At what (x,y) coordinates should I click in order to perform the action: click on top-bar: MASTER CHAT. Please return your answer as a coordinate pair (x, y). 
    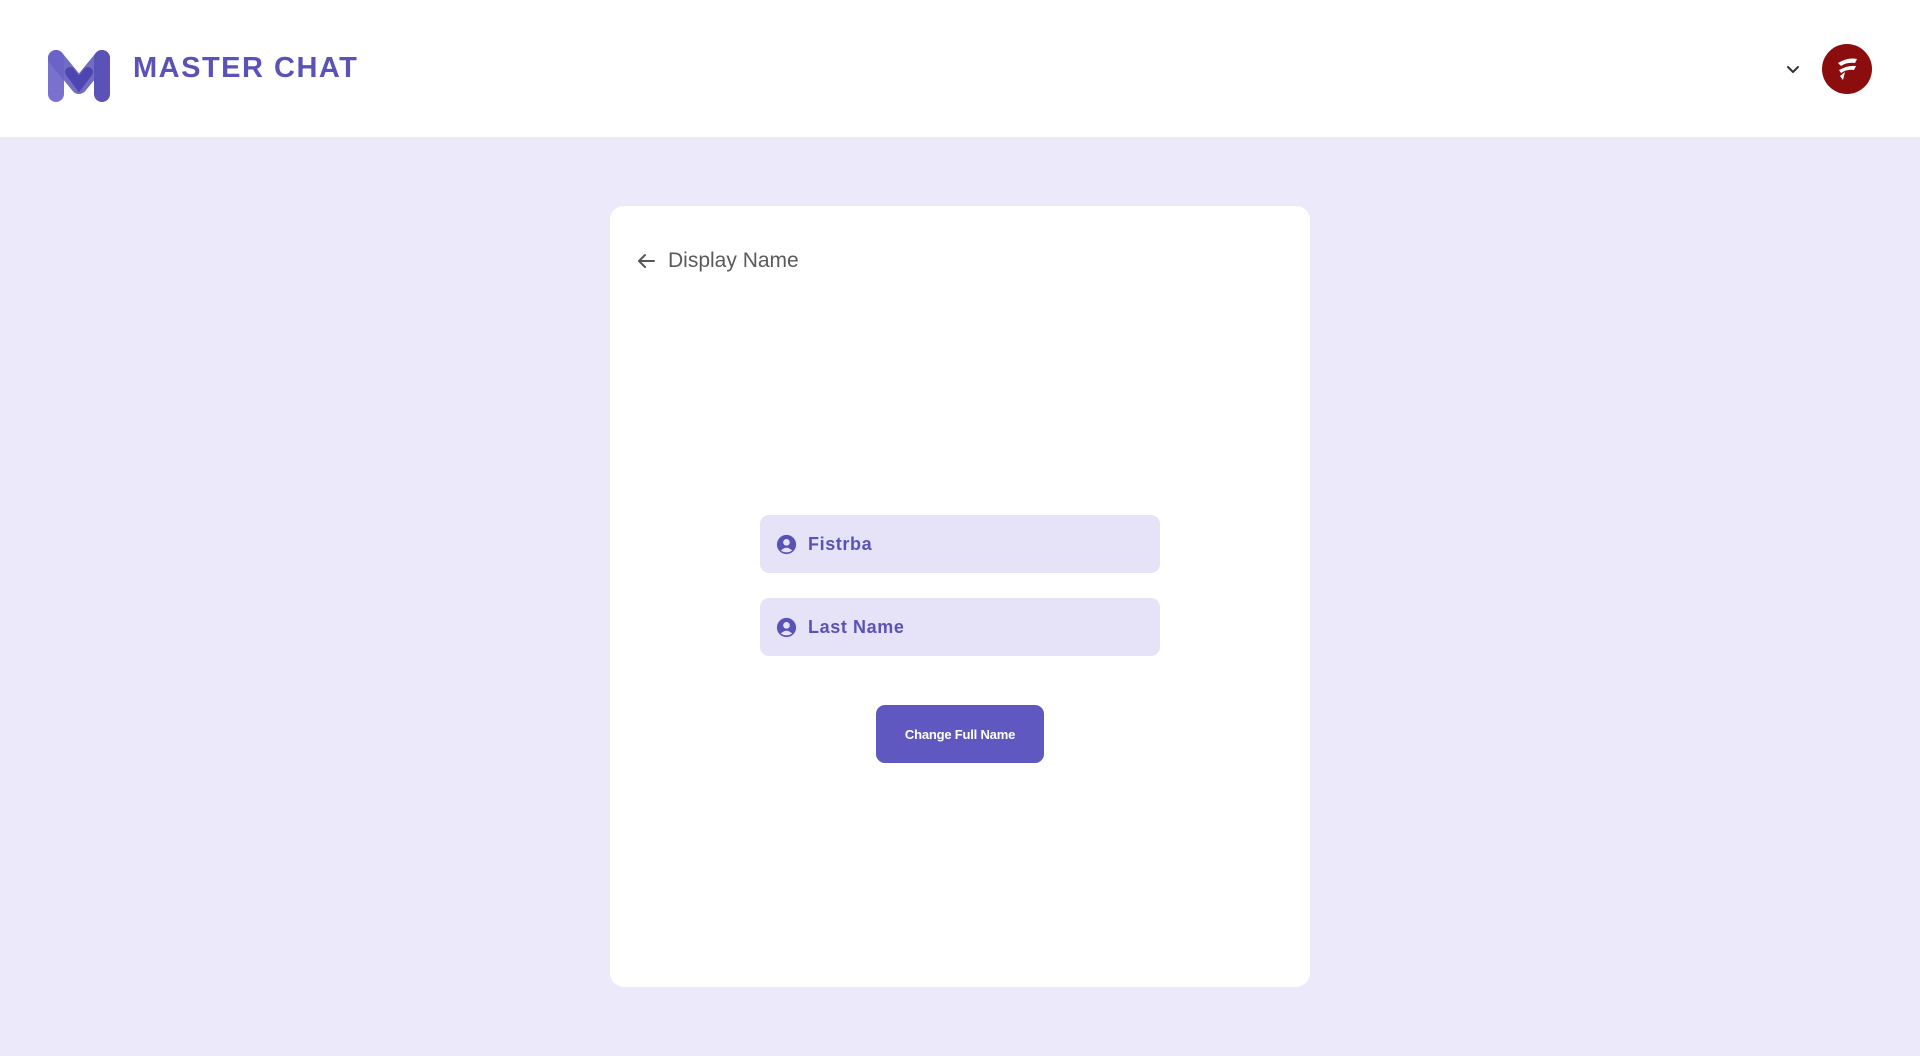
    Looking at the image, I should click on (960, 68).